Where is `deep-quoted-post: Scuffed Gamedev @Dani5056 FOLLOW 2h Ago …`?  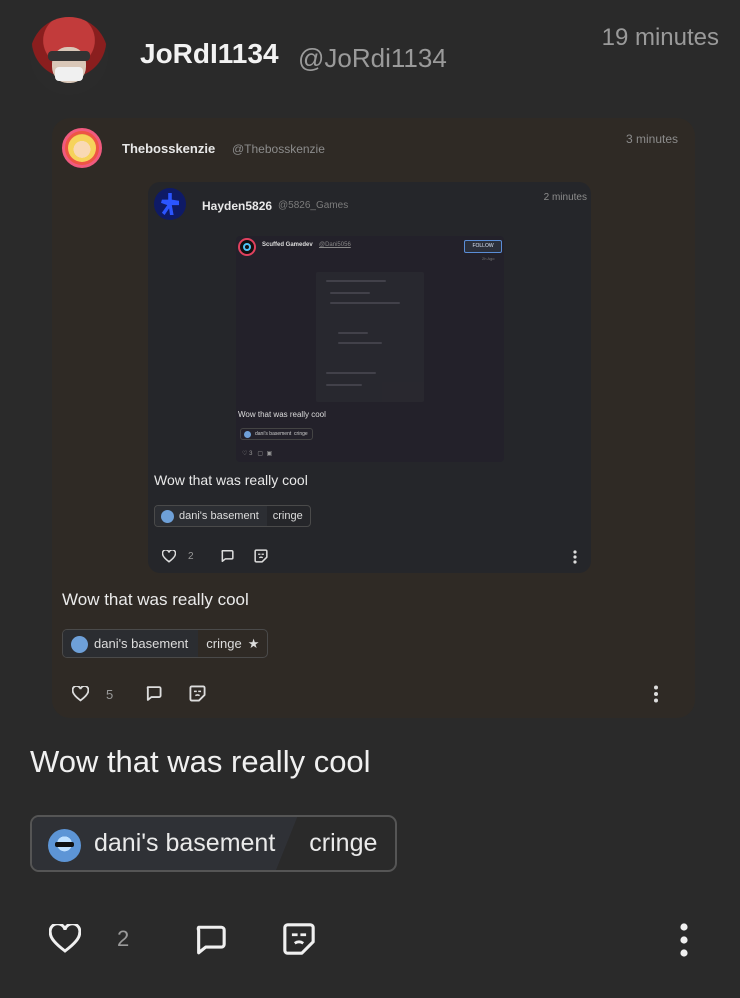 deep-quoted-post: Scuffed Gamedev @Dani5056 FOLLOW 2h Ago … is located at coordinates (370, 349).